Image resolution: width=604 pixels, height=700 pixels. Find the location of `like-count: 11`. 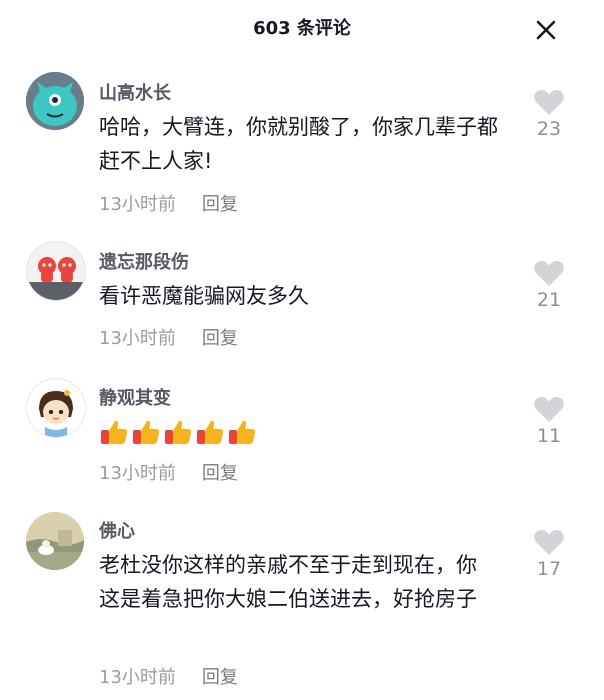

like-count: 11 is located at coordinates (549, 436).